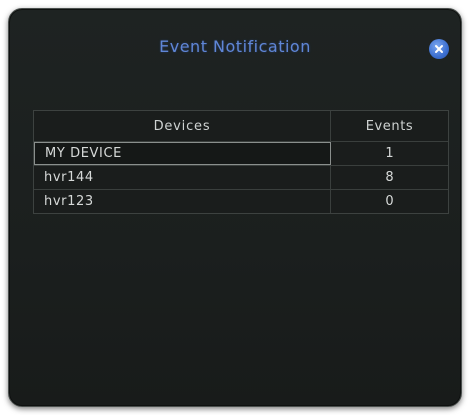 The image size is (470, 415). I want to click on close-icon, so click(439, 49).